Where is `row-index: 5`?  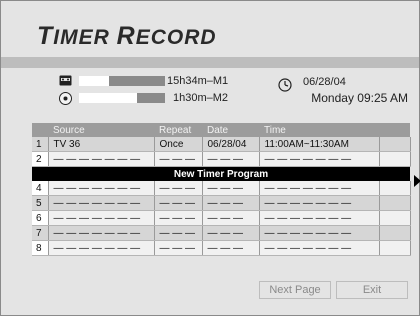 row-index: 5 is located at coordinates (40, 203).